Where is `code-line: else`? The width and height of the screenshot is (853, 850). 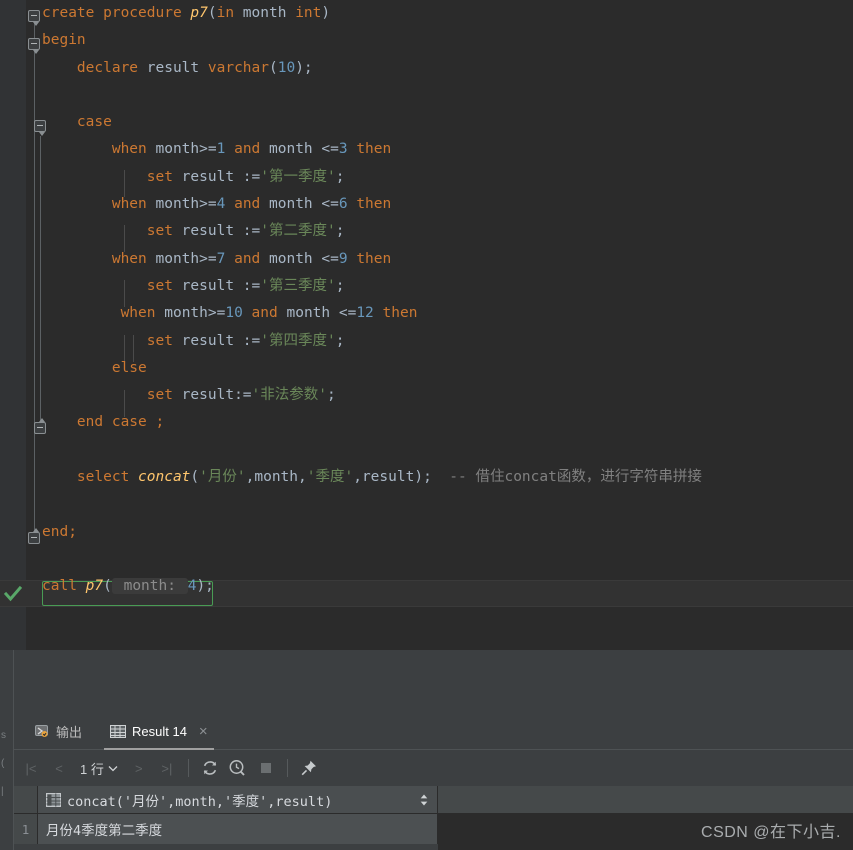
code-line: else is located at coordinates (447, 368).